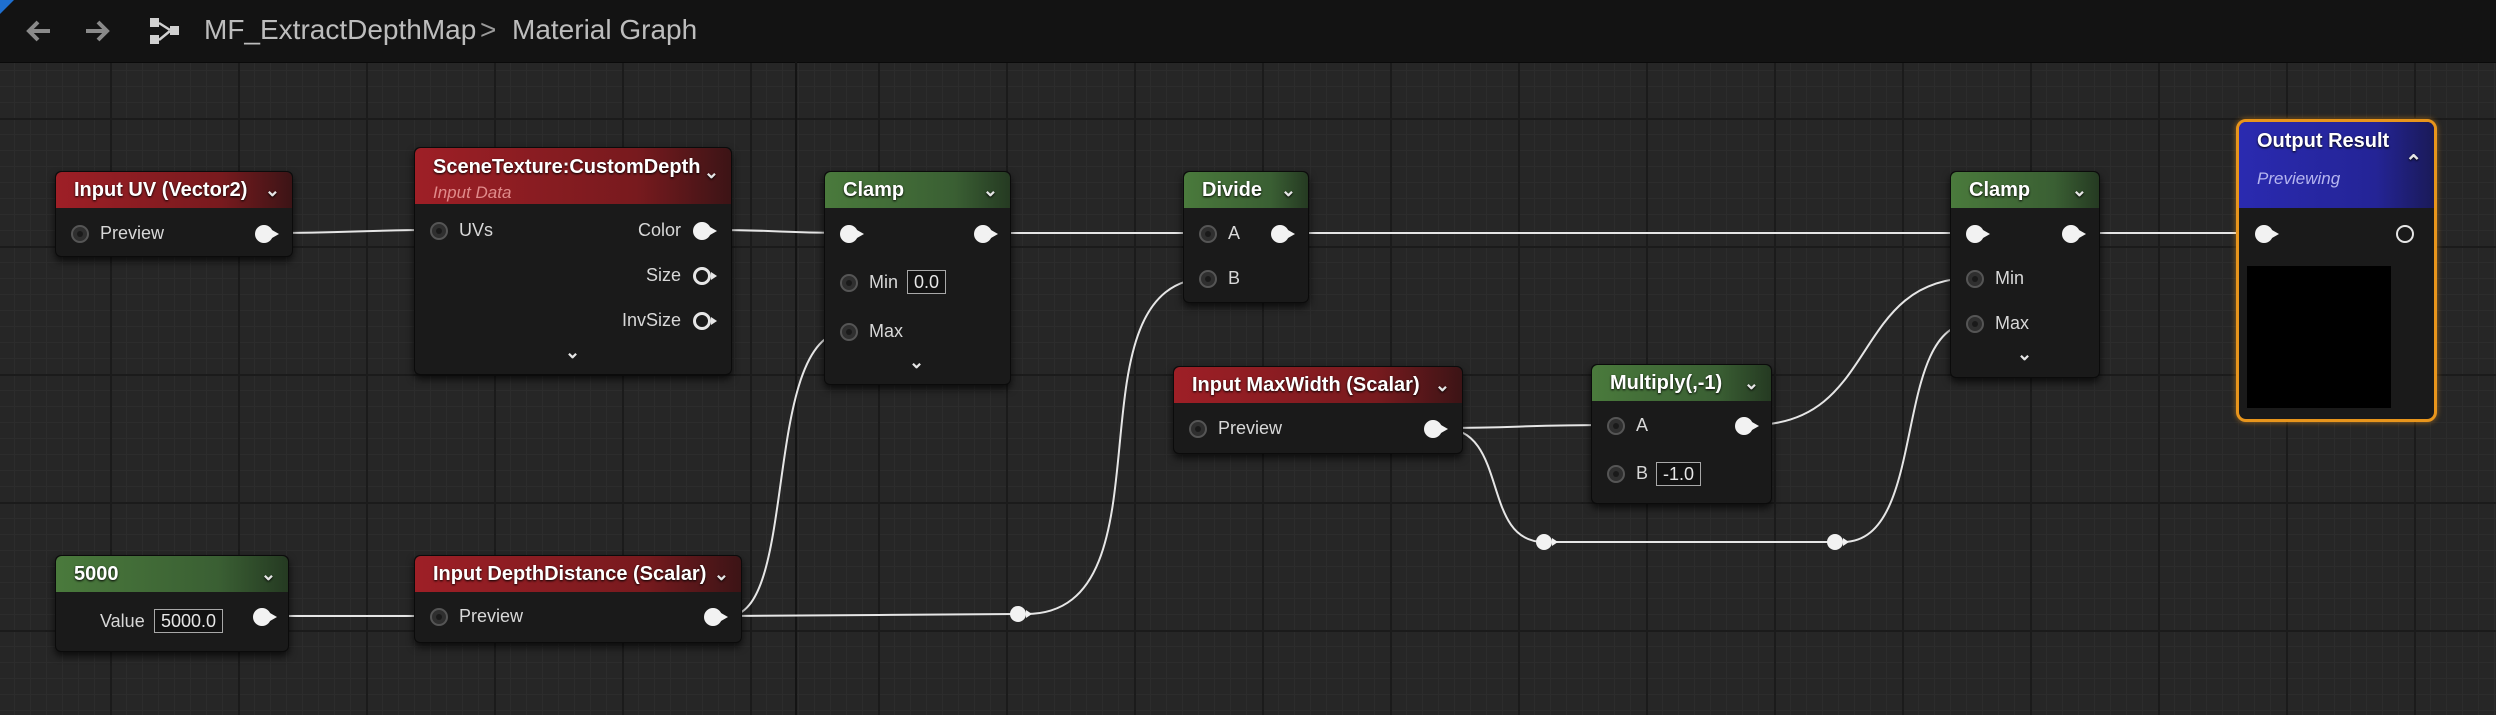  I want to click on node-header: Output Result Previewing ⌃, so click(2336, 165).